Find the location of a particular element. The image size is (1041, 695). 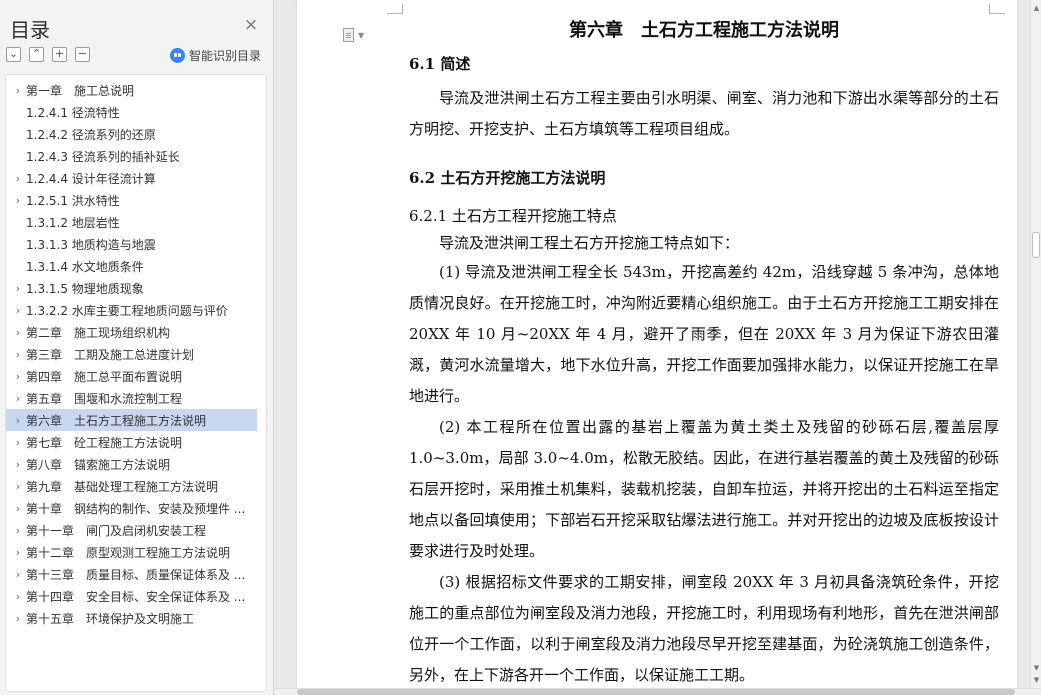

toc-title: 目录 is located at coordinates (30, 30).